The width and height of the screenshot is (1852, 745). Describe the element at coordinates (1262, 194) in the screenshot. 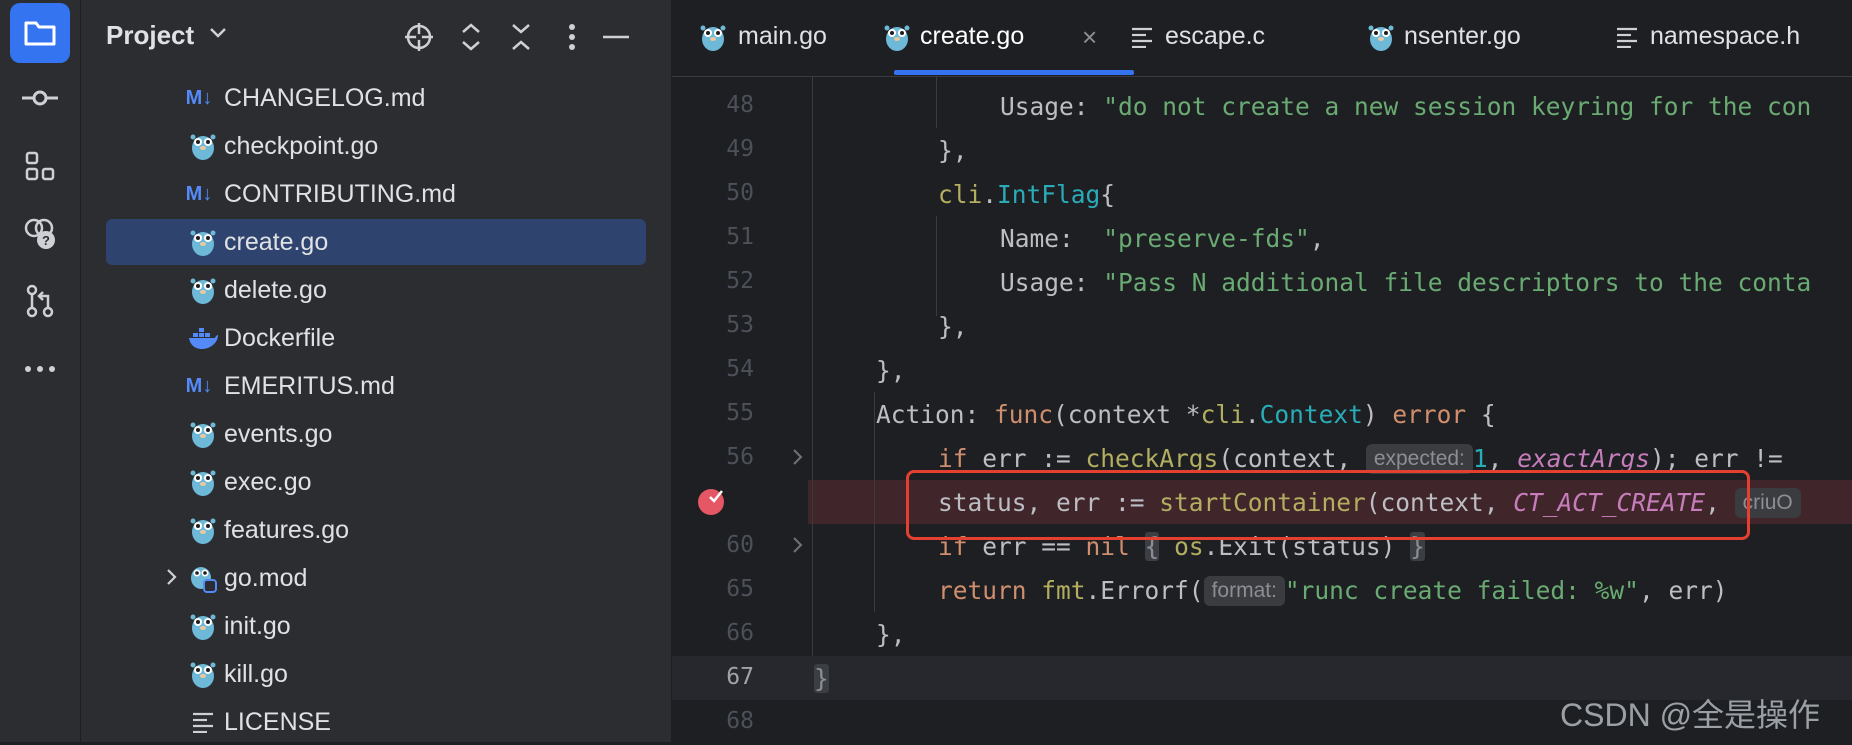

I see `code-line-50: cli.IntFlag{` at that location.